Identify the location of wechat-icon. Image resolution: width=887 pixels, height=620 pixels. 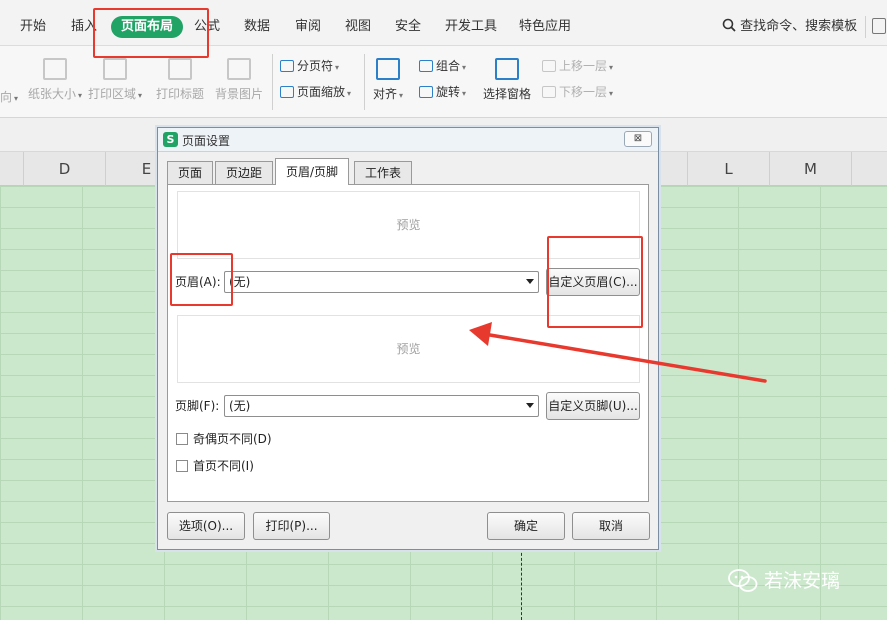
(743, 580).